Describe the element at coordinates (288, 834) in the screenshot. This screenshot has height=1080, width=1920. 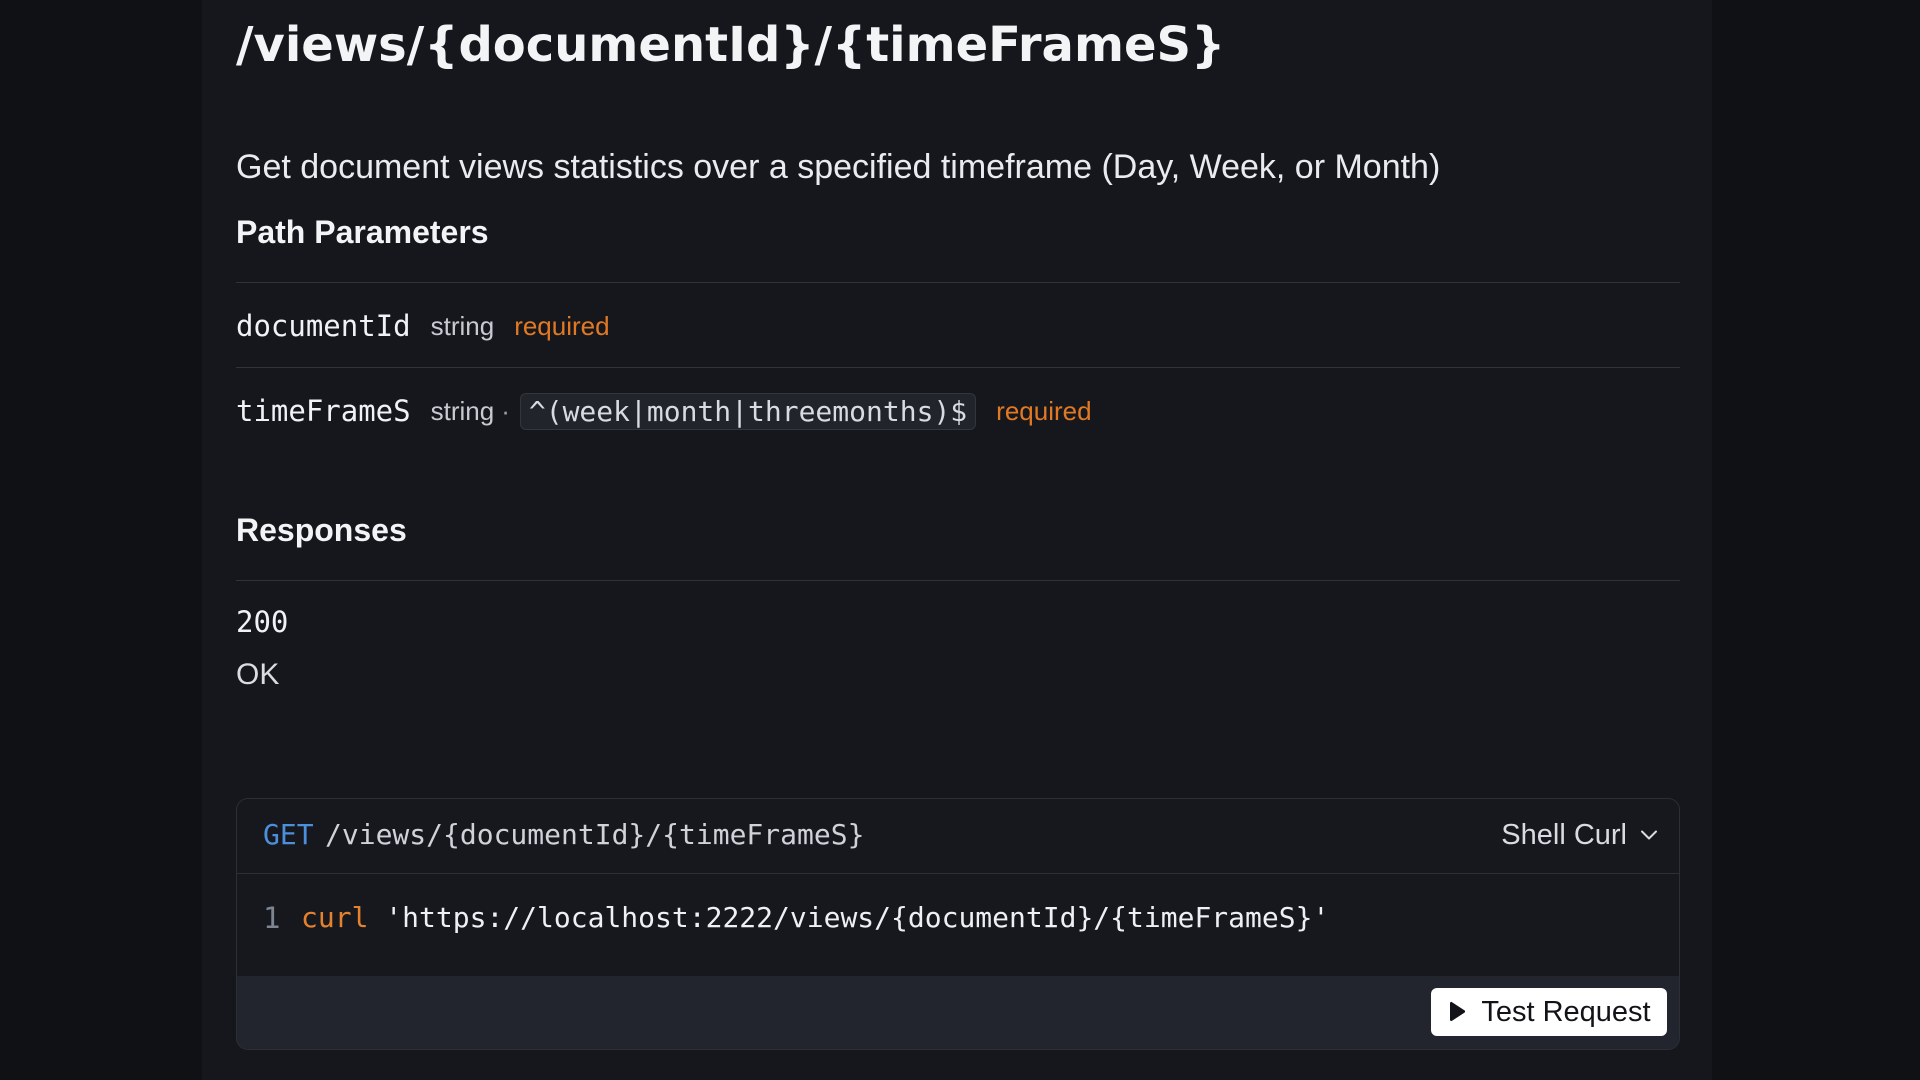
I see `http-method: GET` at that location.